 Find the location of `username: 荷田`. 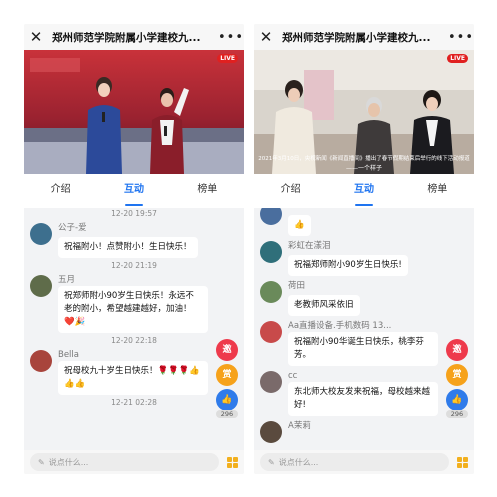

username: 荷田 is located at coordinates (297, 286).